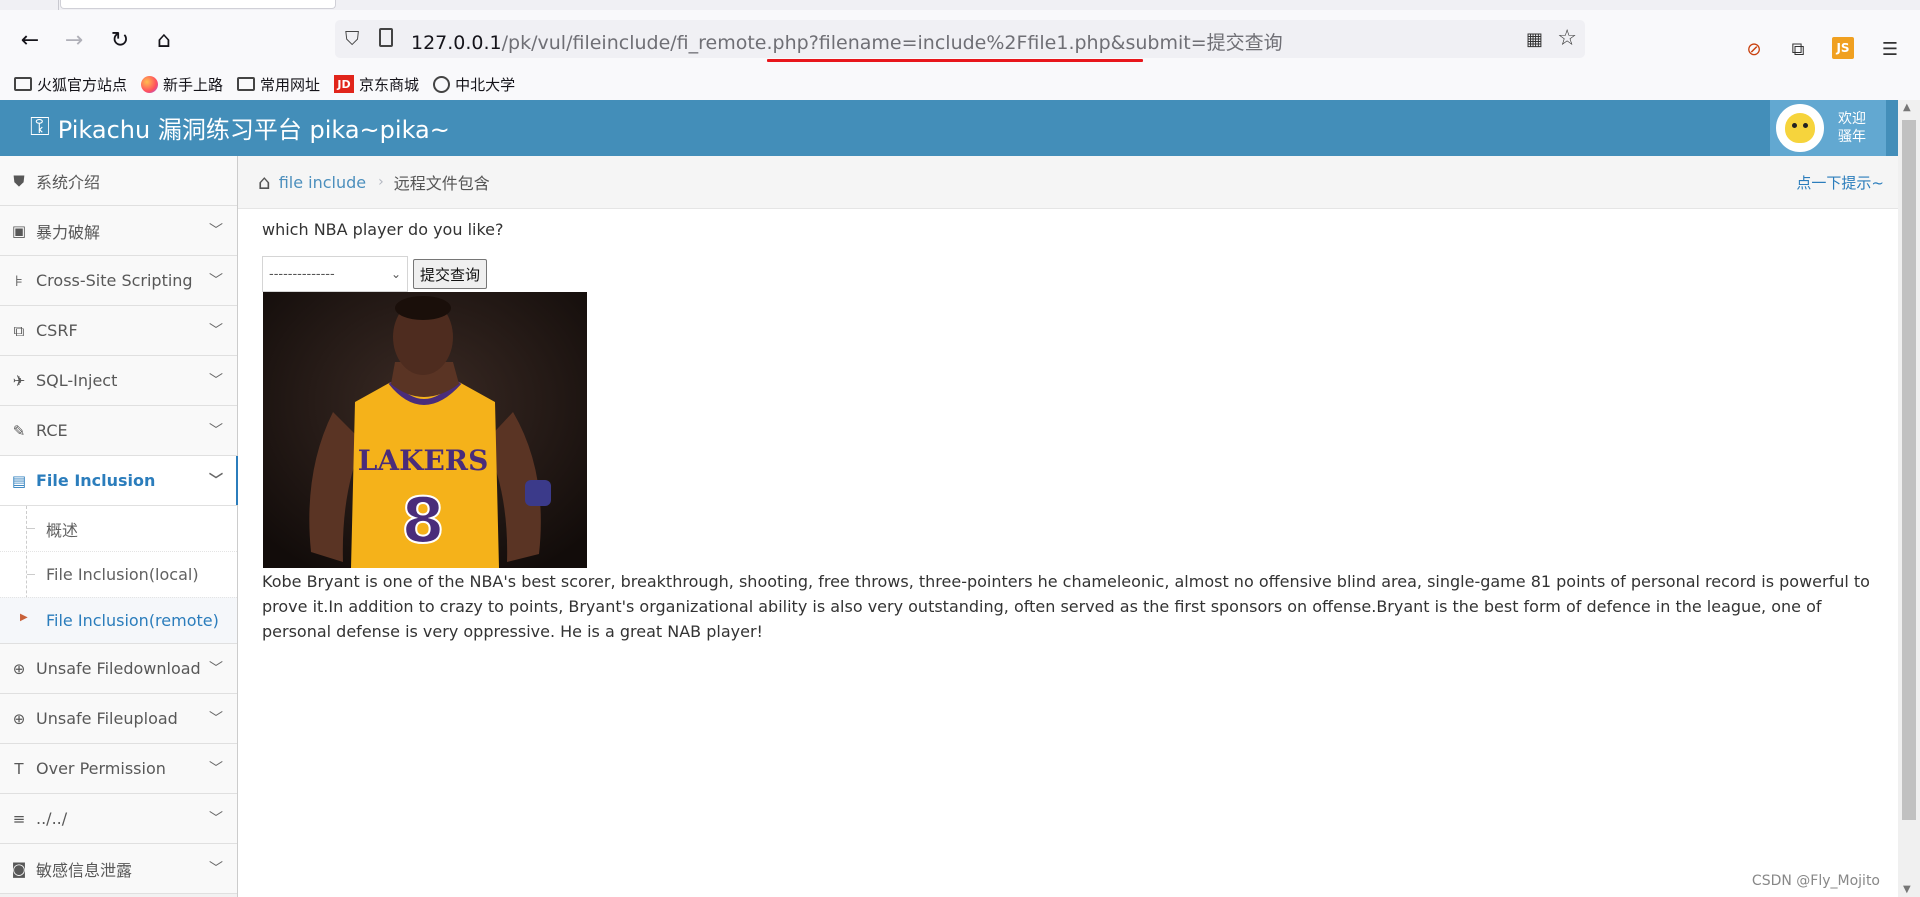  I want to click on kobe-bryant-photo: LAKERS 8, so click(425, 430).